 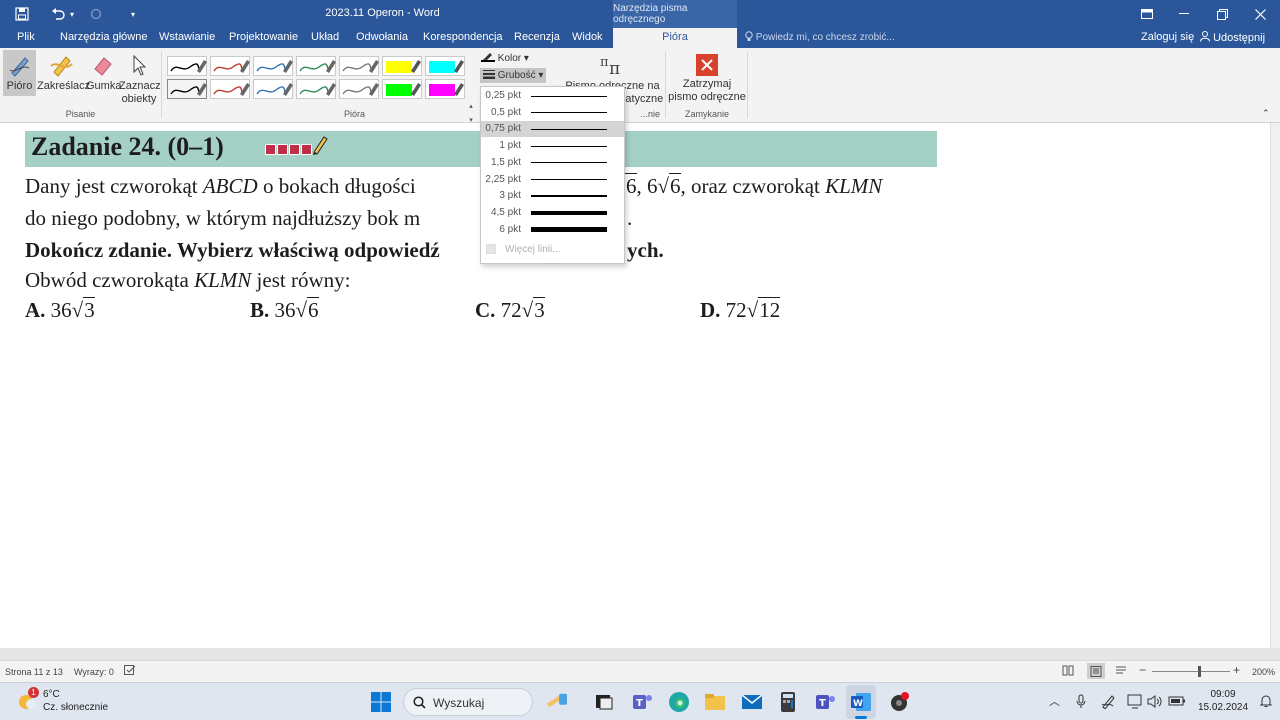 I want to click on volume-icon, so click(x=1155, y=701).